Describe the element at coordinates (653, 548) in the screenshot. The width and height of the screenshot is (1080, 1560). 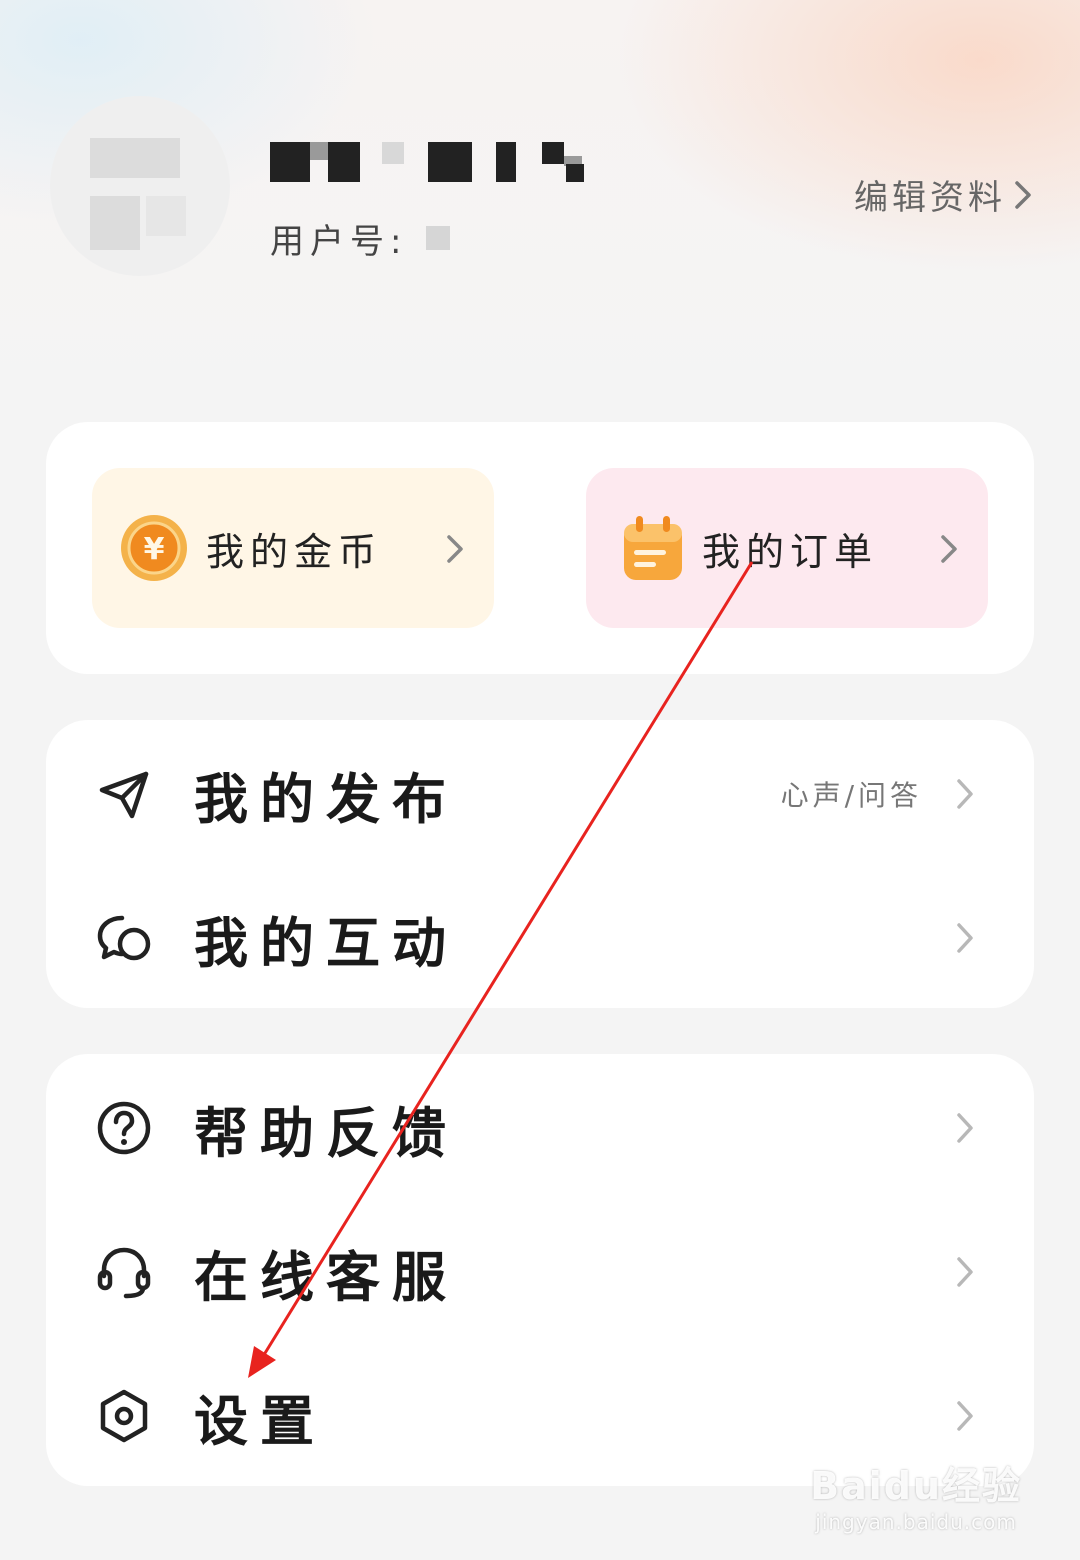
I see `calendar-icon` at that location.